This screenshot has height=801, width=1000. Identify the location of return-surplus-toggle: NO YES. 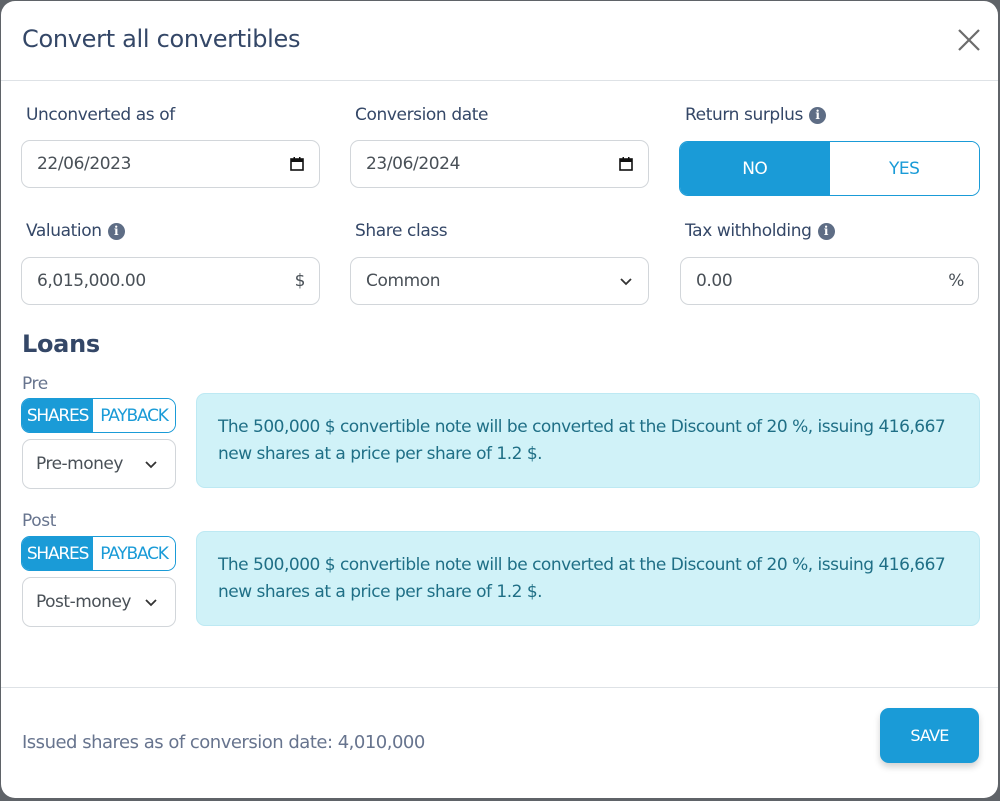
(829, 168).